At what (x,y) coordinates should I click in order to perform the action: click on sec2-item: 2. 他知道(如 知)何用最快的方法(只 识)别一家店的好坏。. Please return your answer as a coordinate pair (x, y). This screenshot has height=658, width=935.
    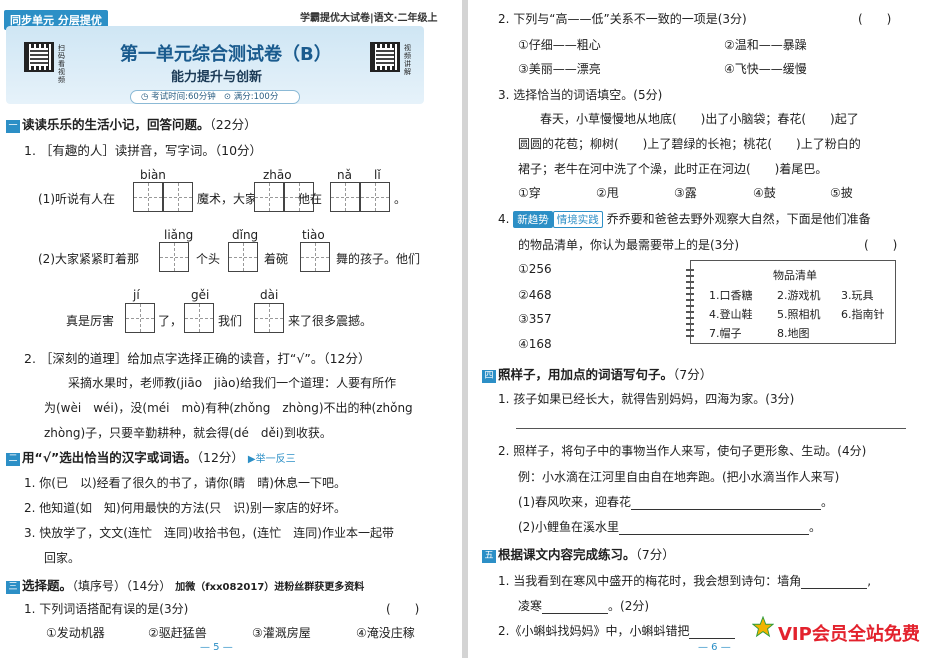
    Looking at the image, I should click on (185, 508).